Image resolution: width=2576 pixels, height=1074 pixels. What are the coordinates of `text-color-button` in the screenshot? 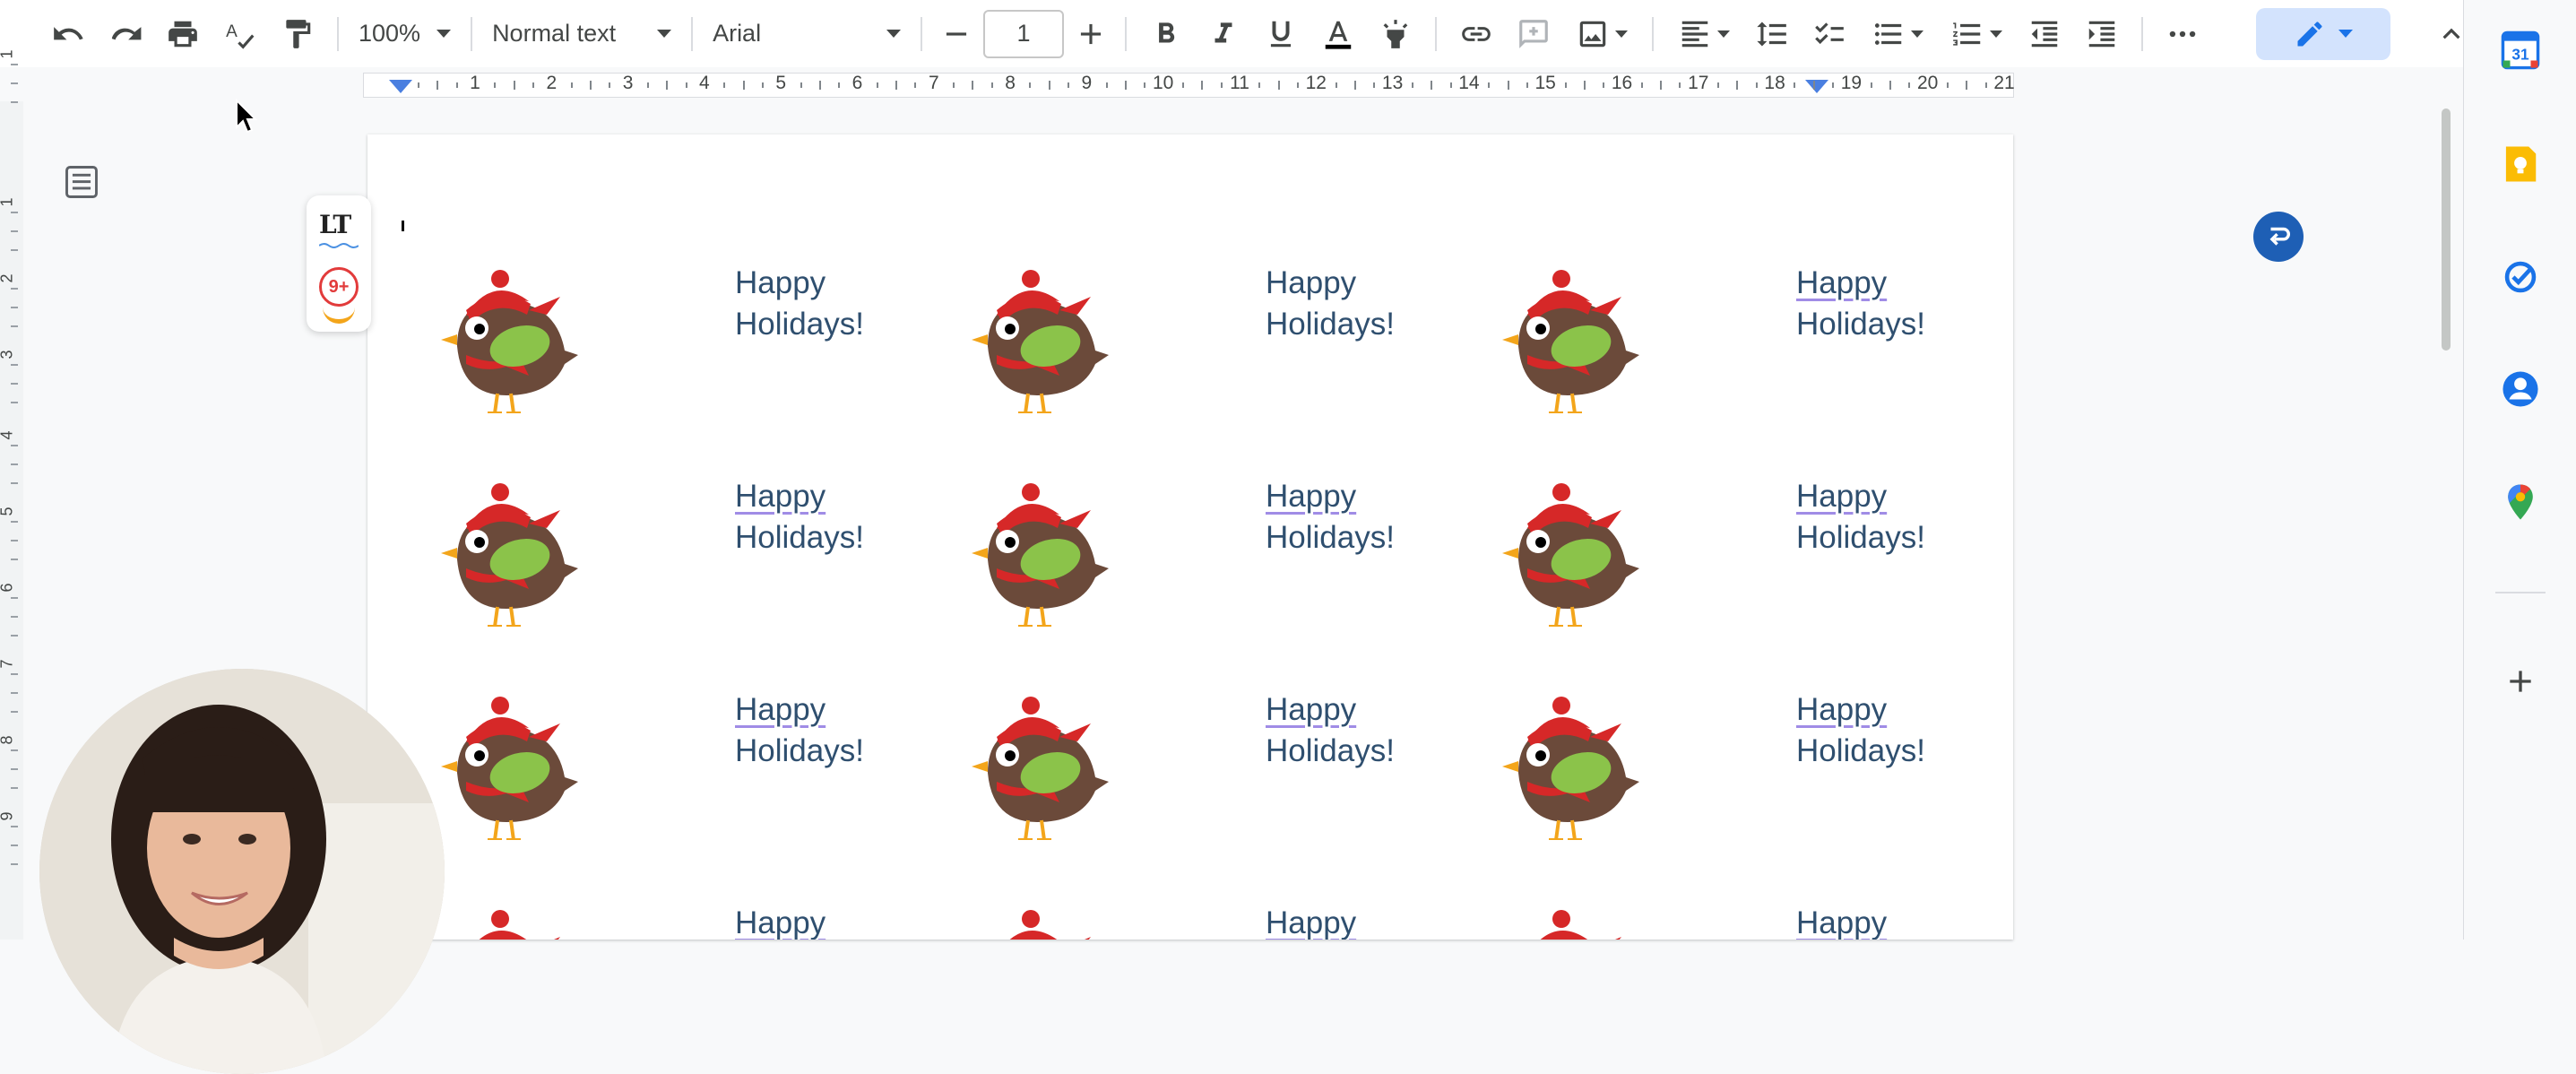 It's located at (1338, 34).